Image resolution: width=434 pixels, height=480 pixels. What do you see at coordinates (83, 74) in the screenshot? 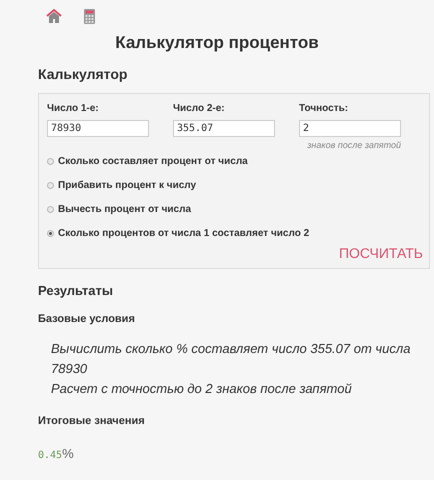
I see `section-heading: Калькулятор` at bounding box center [83, 74].